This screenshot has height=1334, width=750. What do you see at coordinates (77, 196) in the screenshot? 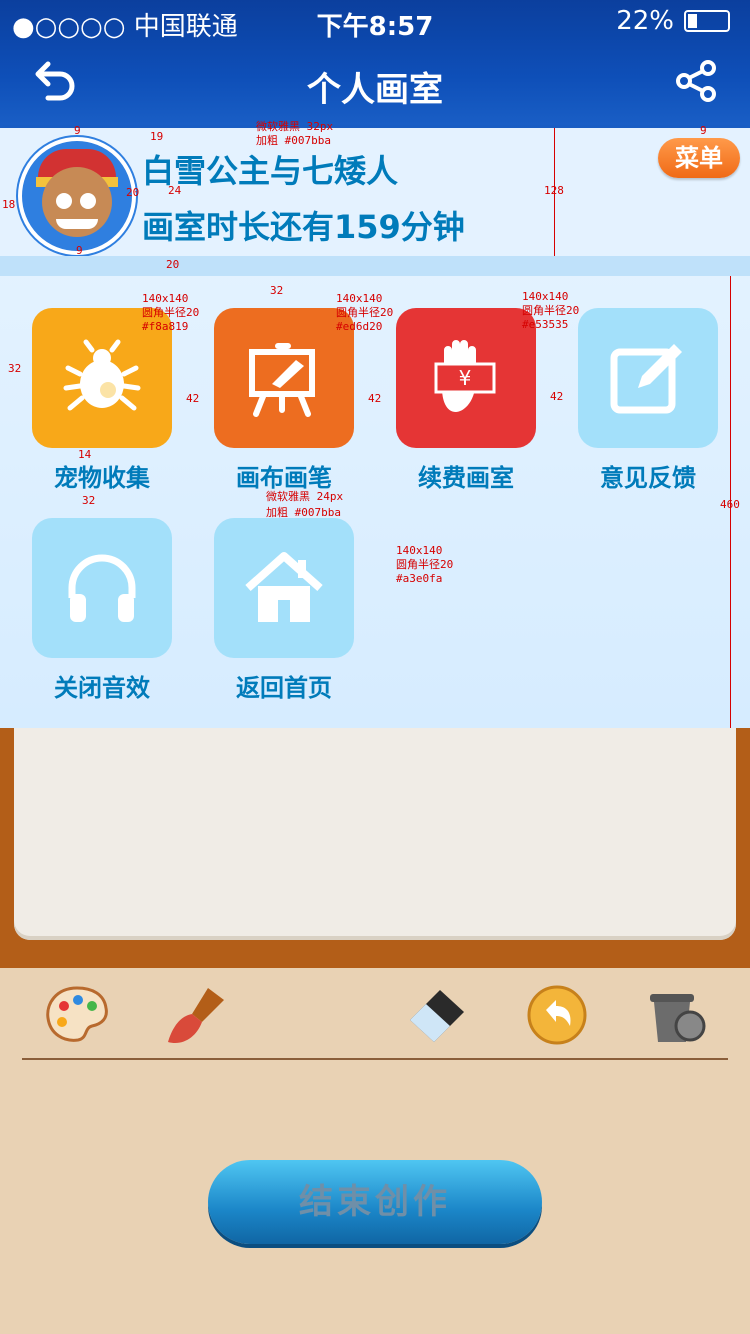
I see `avatar` at bounding box center [77, 196].